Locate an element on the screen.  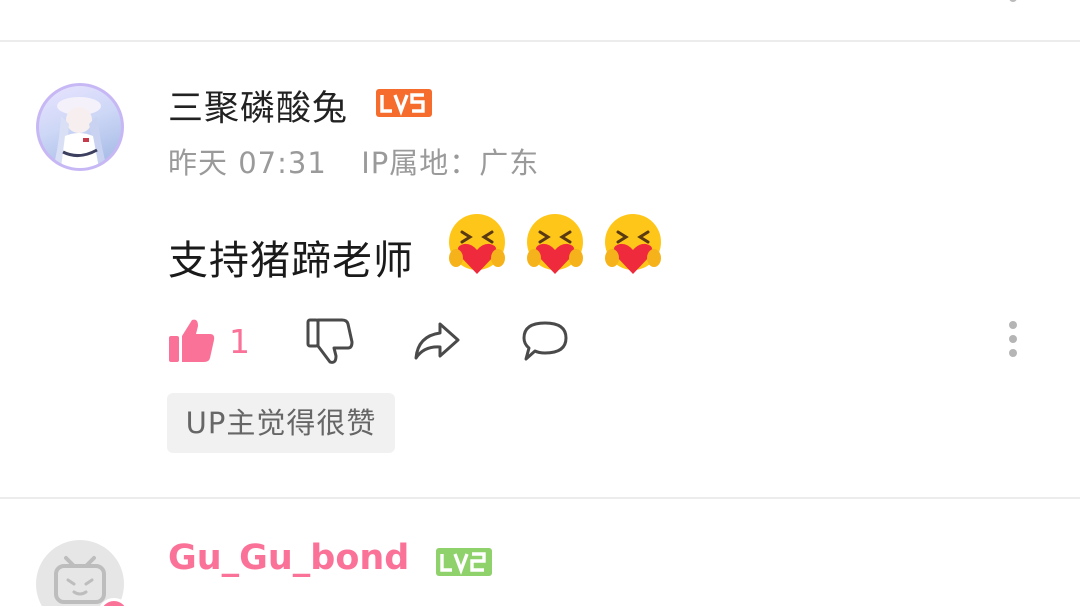
avatar-illustration is located at coordinates (80, 132).